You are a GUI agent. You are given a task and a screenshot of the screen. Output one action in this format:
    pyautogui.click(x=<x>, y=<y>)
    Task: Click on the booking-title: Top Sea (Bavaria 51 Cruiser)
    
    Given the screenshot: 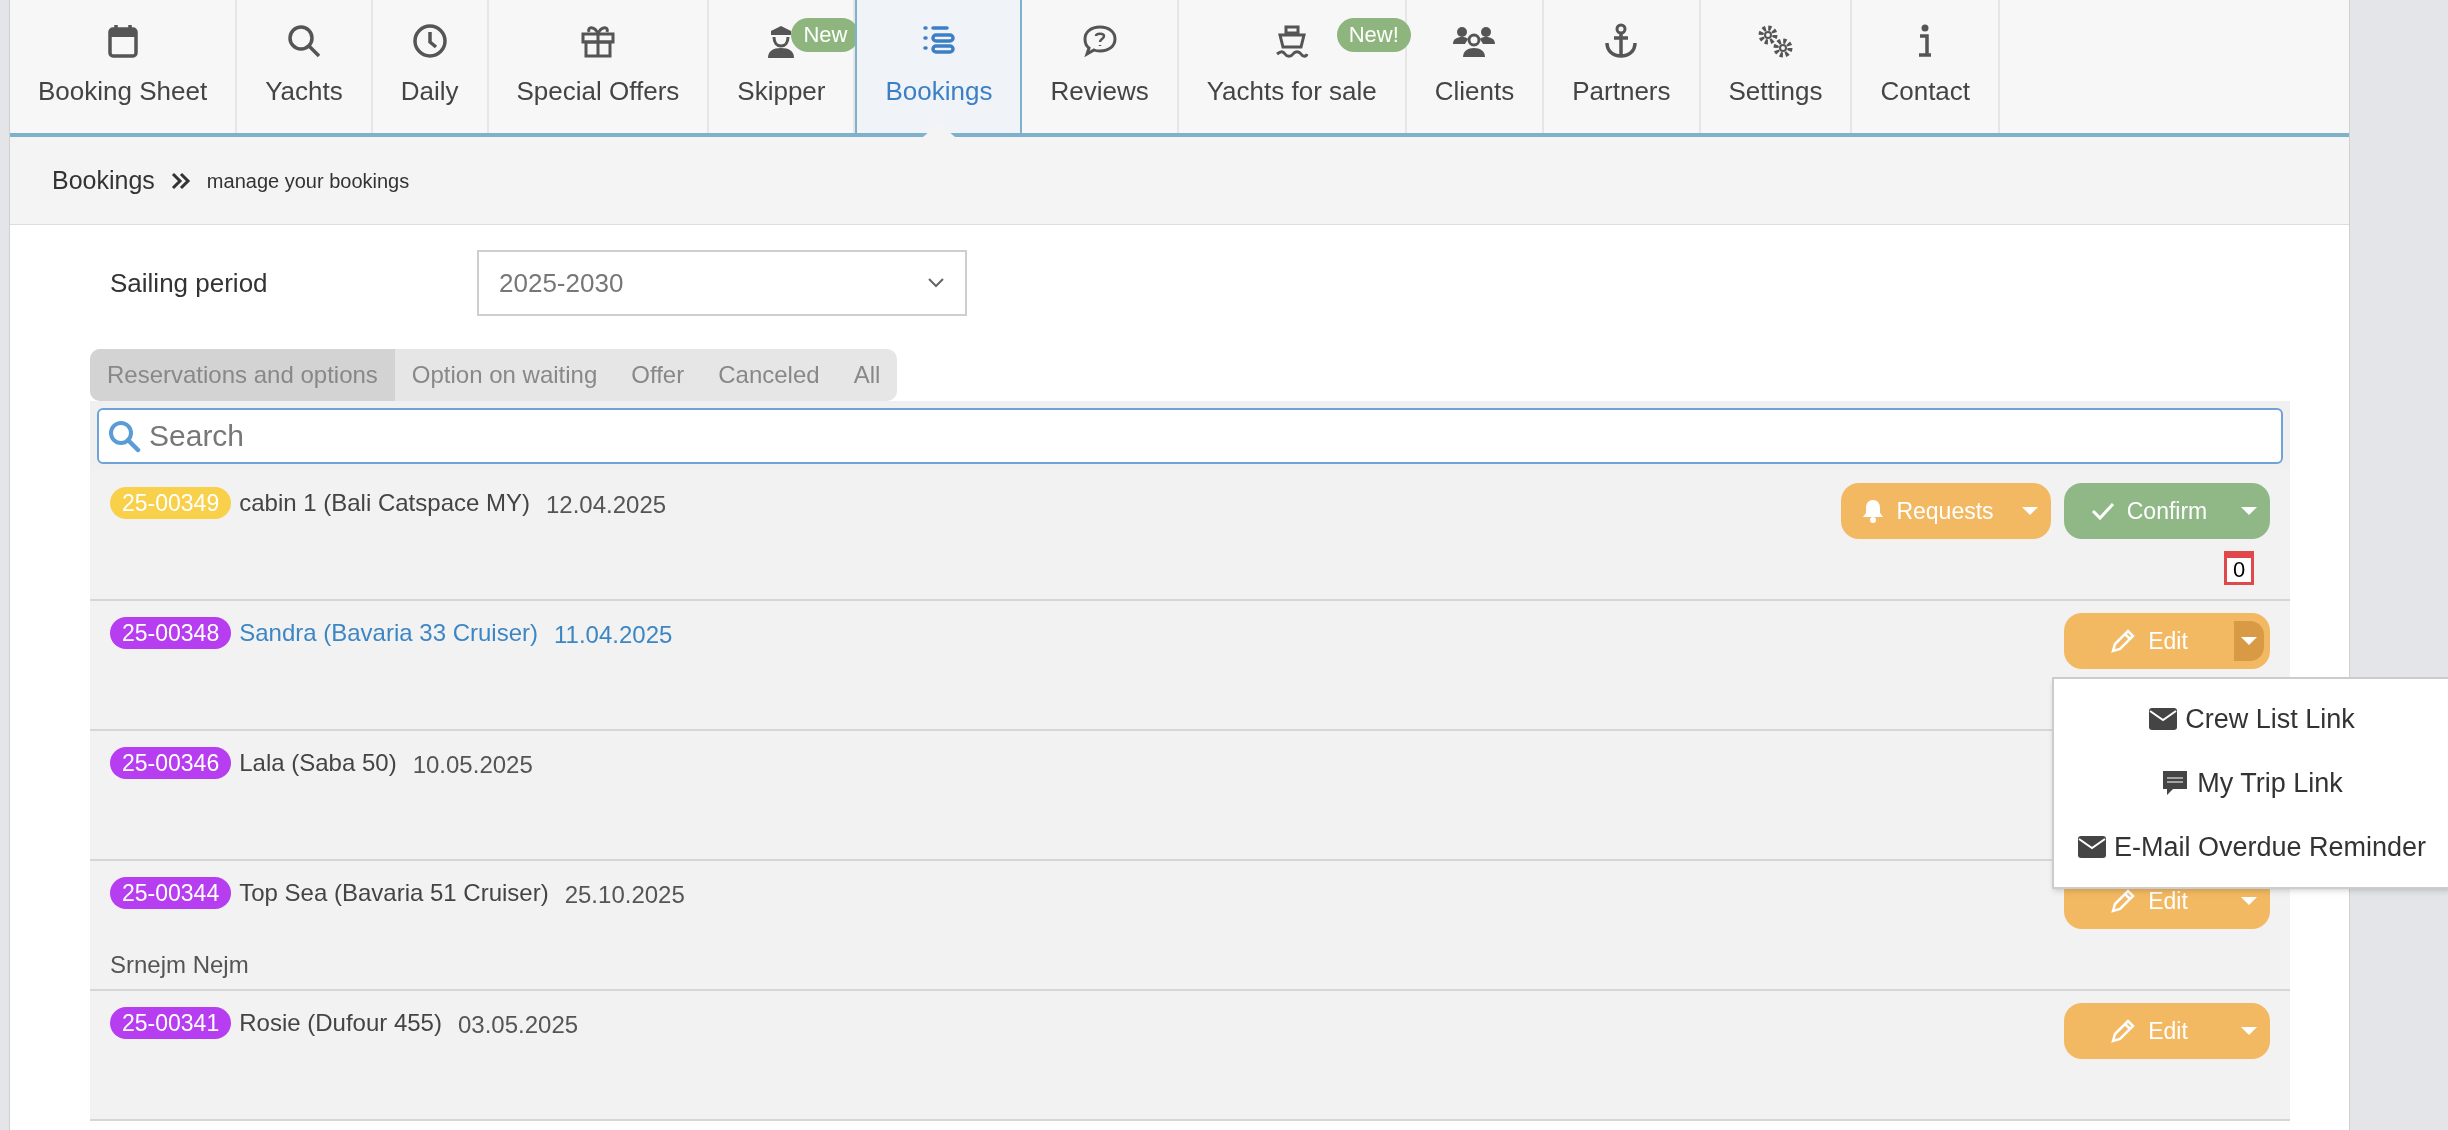 What is the action you would take?
    pyautogui.click(x=394, y=893)
    